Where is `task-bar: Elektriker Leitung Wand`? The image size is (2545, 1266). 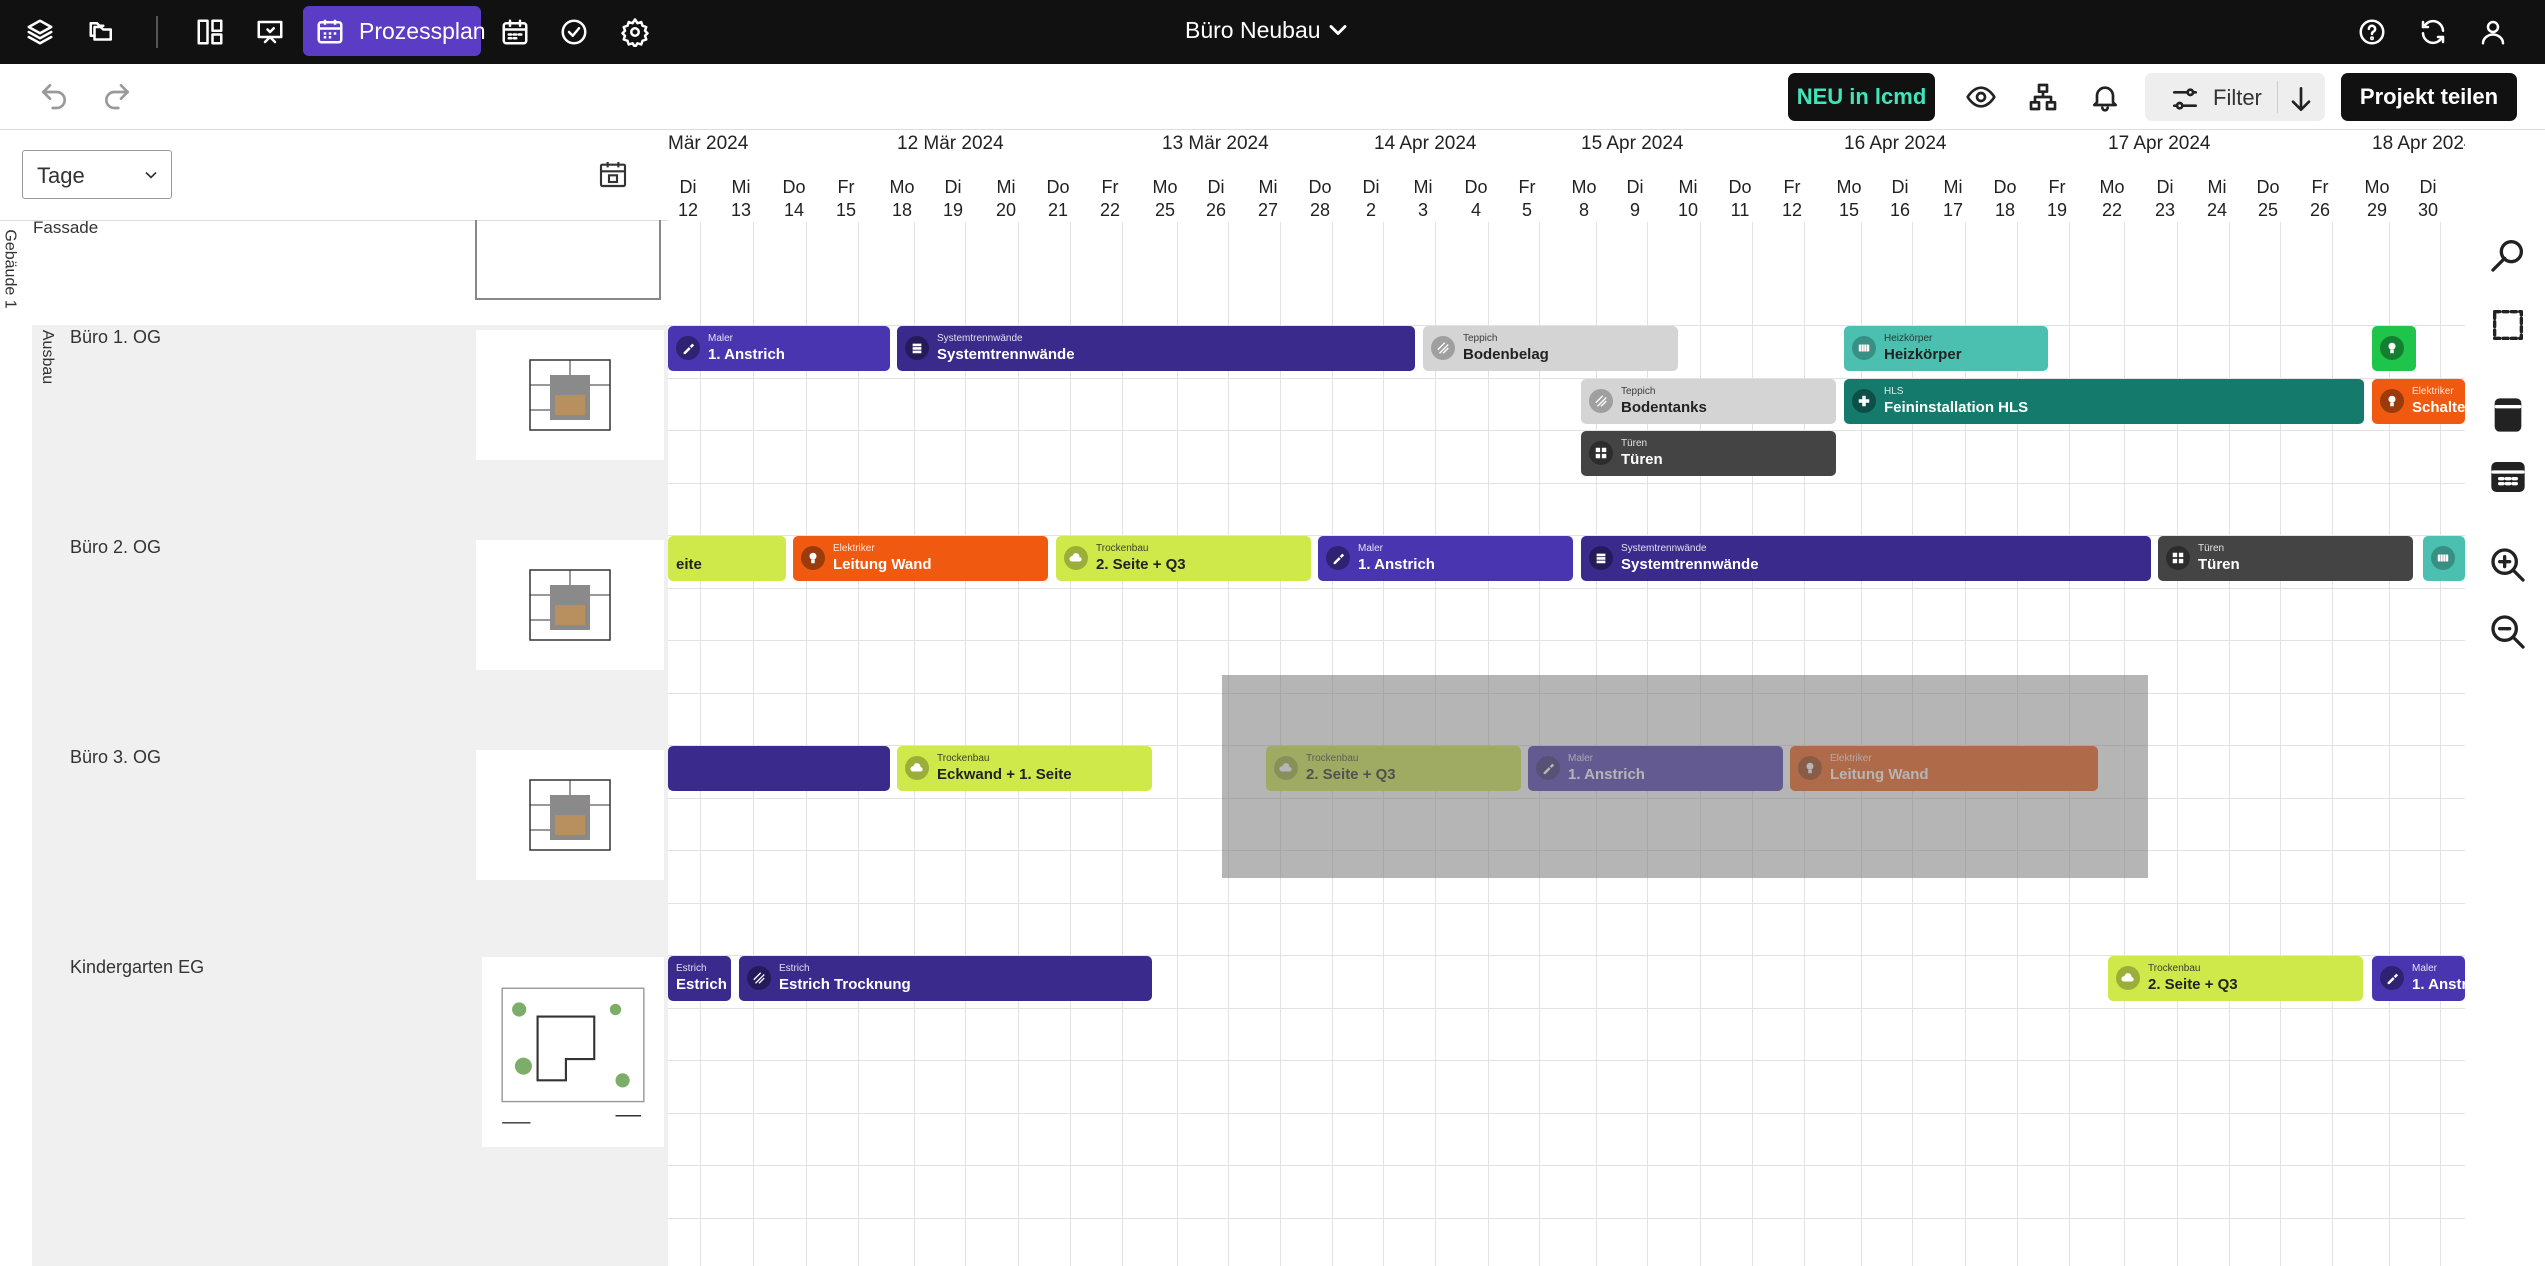
task-bar: Elektriker Leitung Wand is located at coordinates (920, 558).